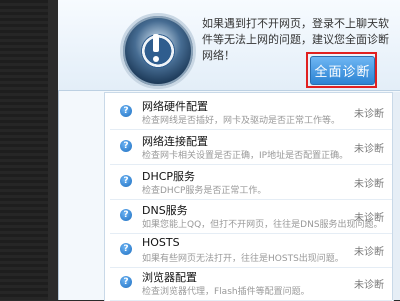 The width and height of the screenshot is (400, 301). I want to click on list-scrollbar, so click(396, 196).